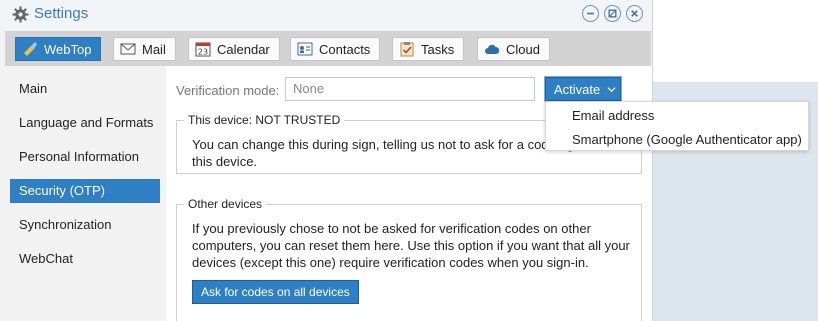 This screenshot has height=321, width=818. Describe the element at coordinates (85, 259) in the screenshot. I see `sidebar-item-webchat: WebChat` at that location.